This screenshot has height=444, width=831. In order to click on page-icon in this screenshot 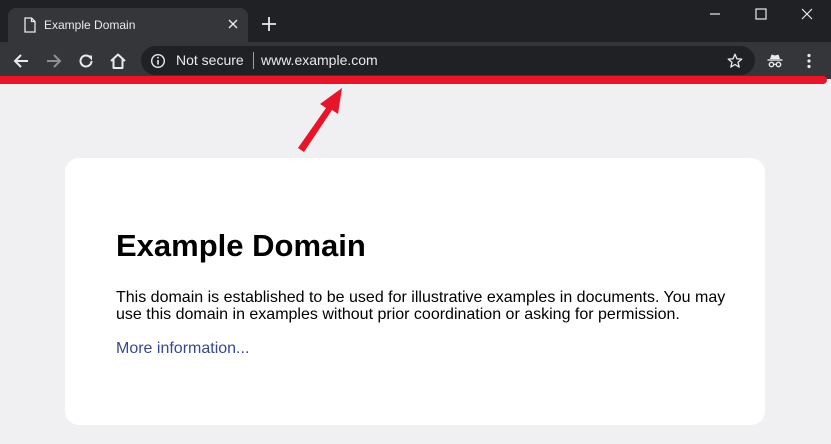, I will do `click(30, 25)`.